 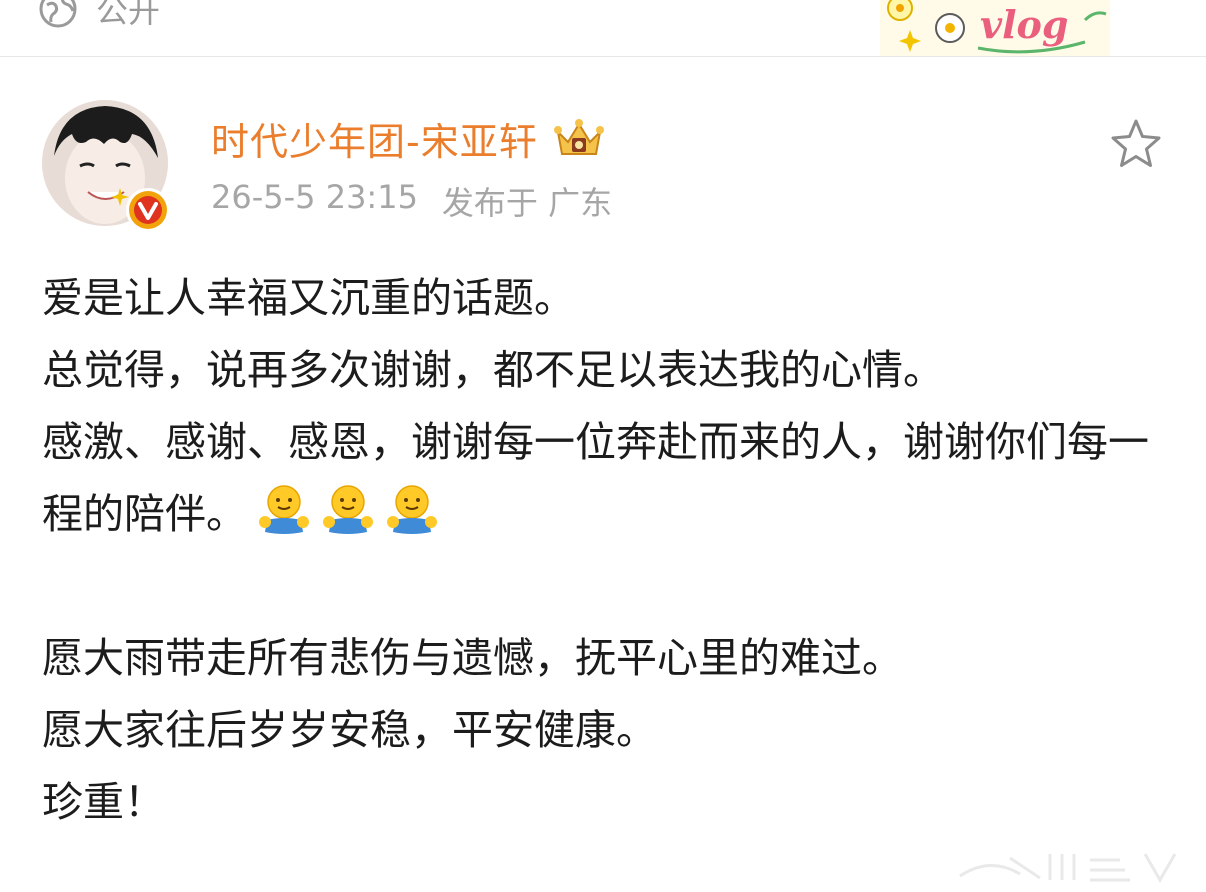 What do you see at coordinates (527, 203) in the screenshot?
I see `post-location: 发布于 广东` at bounding box center [527, 203].